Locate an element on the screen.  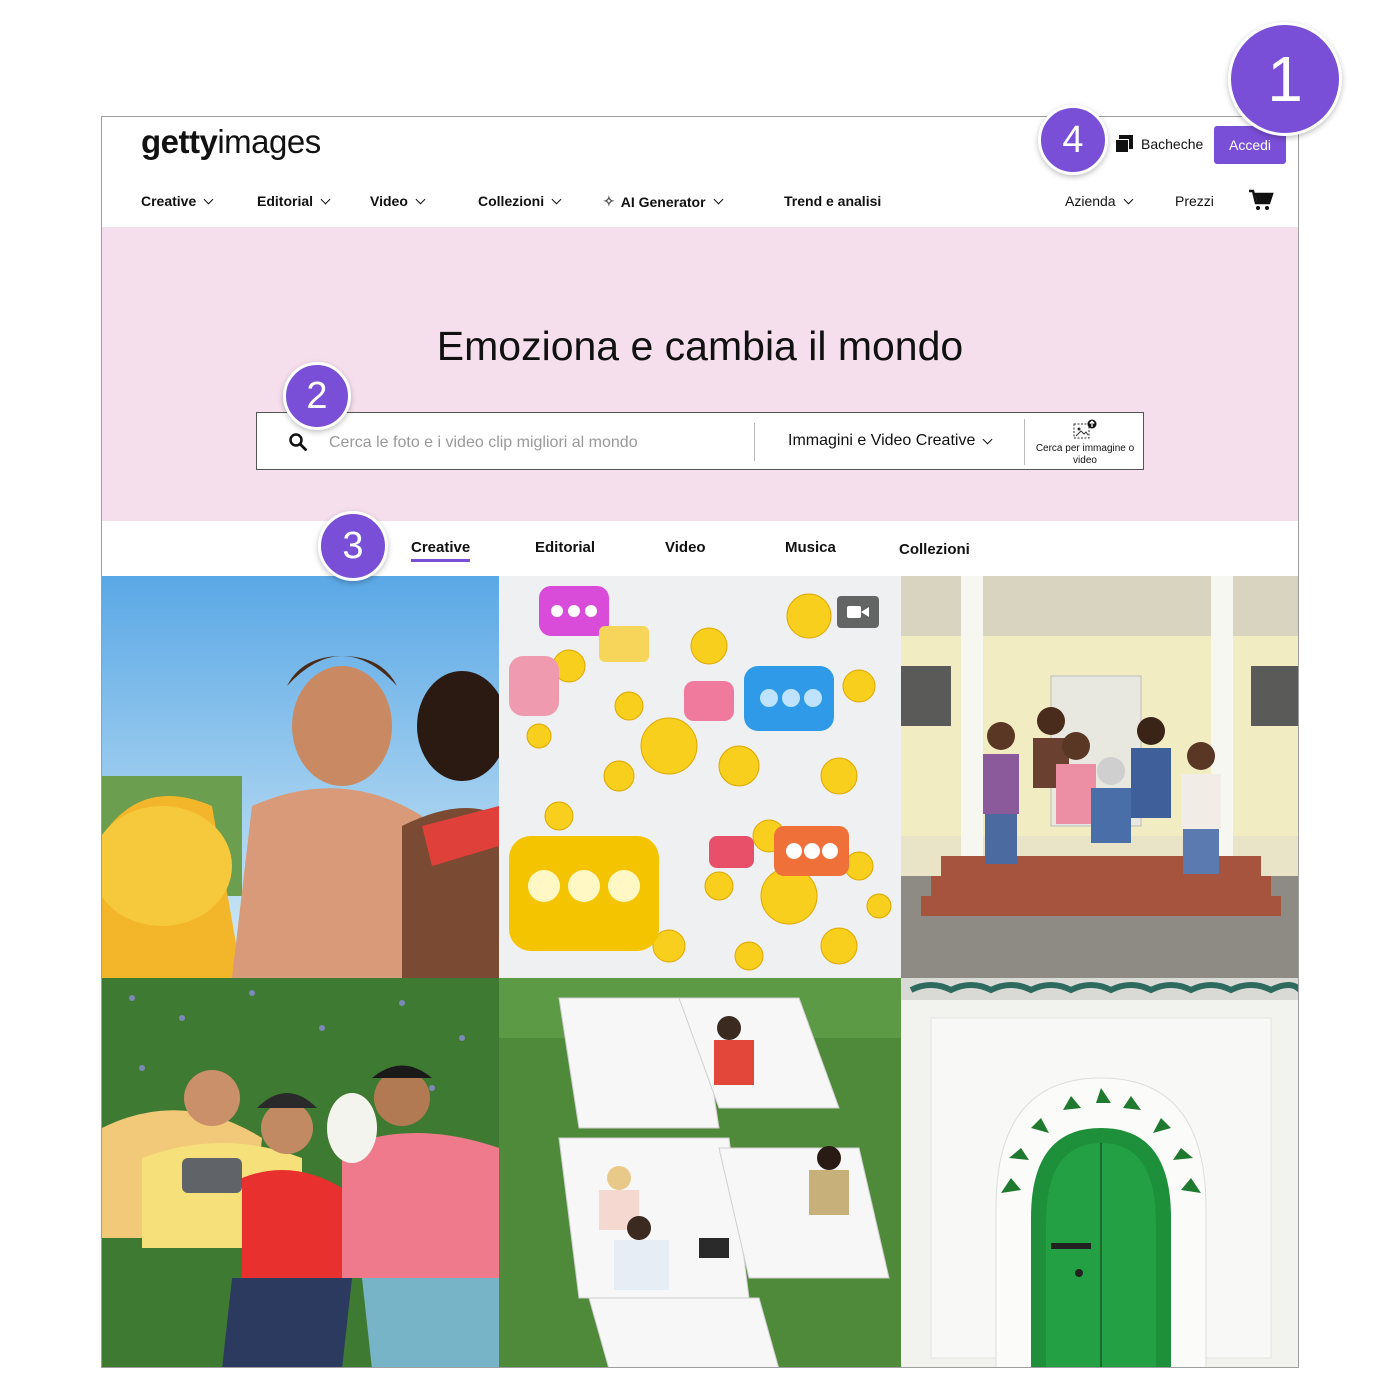
students-study-image is located at coordinates (700, 1172).